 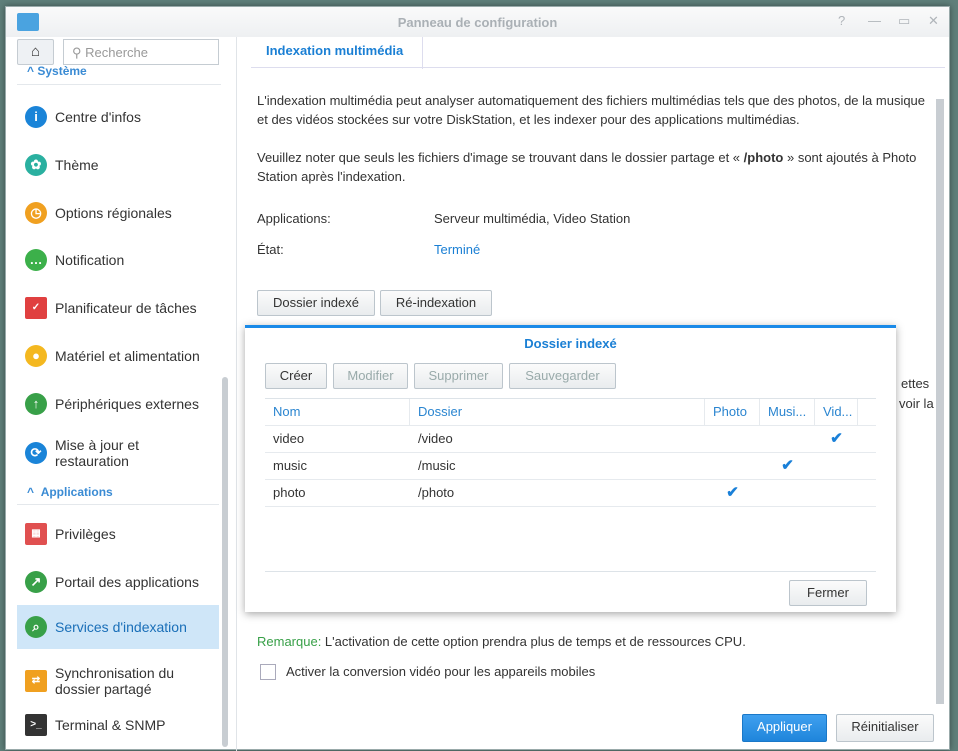 What do you see at coordinates (36, 356) in the screenshot?
I see `bulb-icon: ●` at bounding box center [36, 356].